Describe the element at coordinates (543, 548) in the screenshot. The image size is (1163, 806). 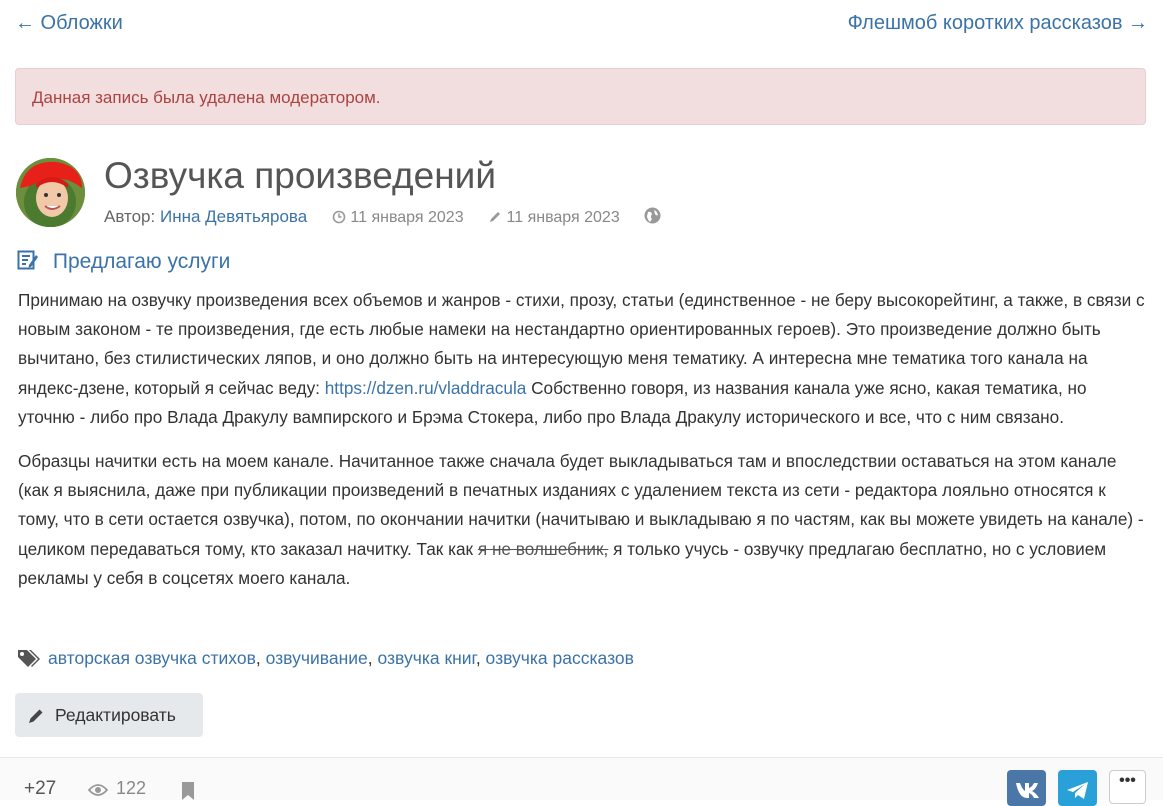
I see `strikethrough-text: я не волшебник,` at that location.